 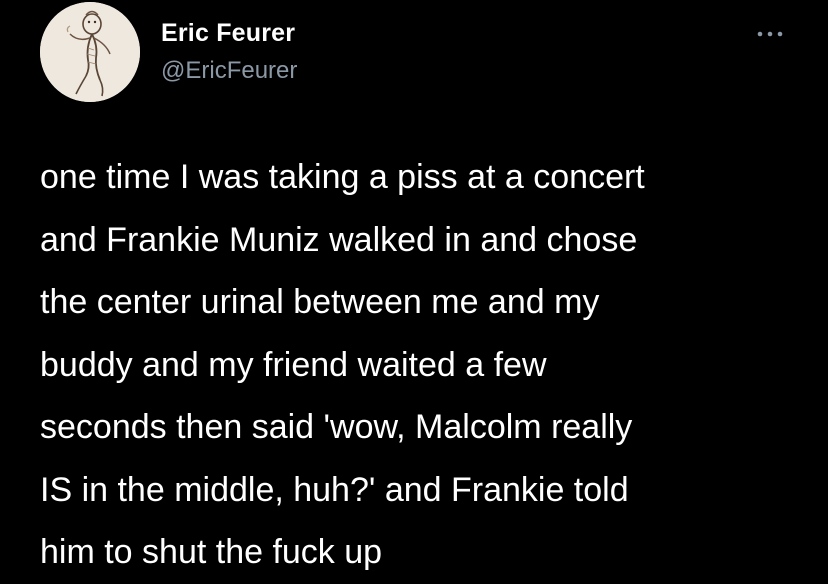 I want to click on author-display-name: Eric Feurer, so click(x=229, y=33).